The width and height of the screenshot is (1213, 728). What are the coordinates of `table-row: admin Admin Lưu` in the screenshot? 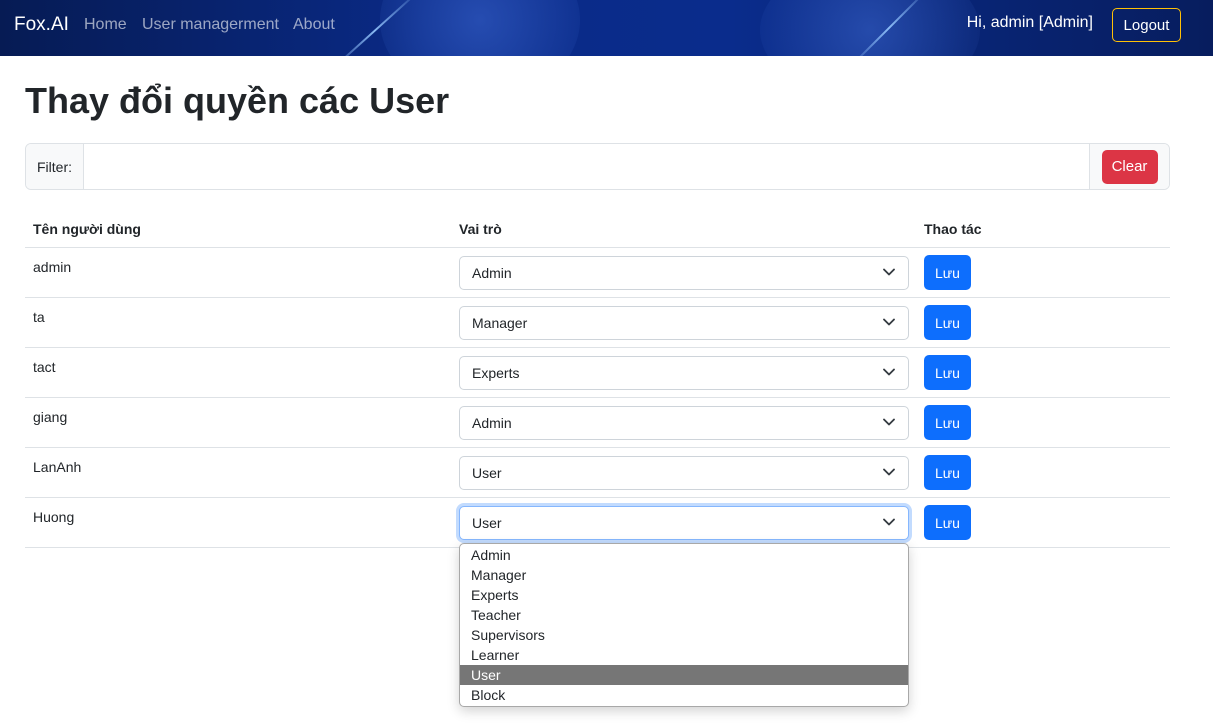 It's located at (597, 273).